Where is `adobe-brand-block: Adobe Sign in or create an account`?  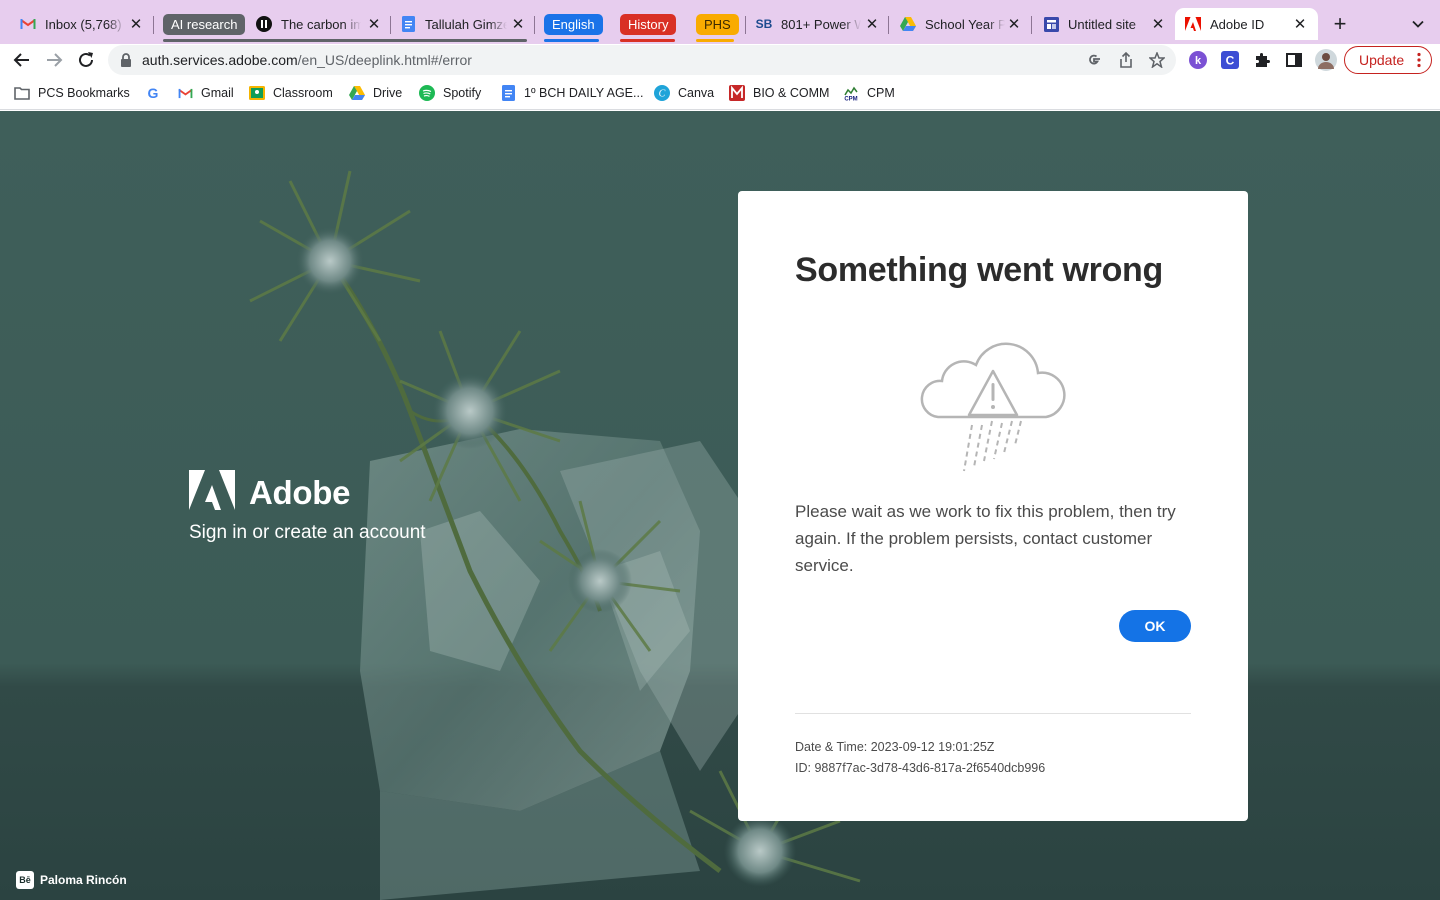
adobe-brand-block: Adobe Sign in or create an account is located at coordinates (307, 507).